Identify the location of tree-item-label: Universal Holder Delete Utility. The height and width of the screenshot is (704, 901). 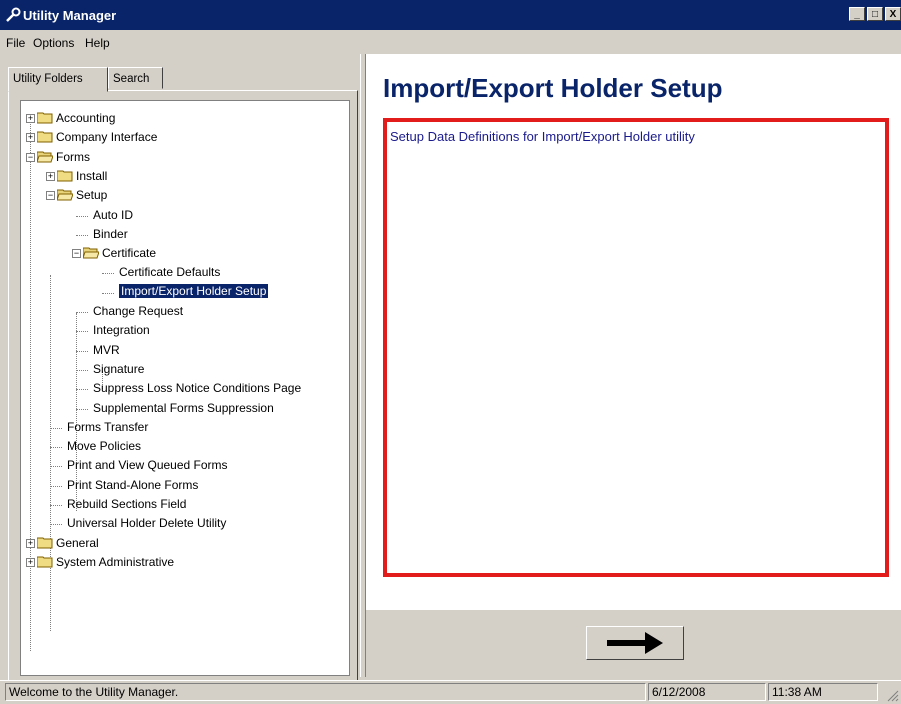
(147, 523).